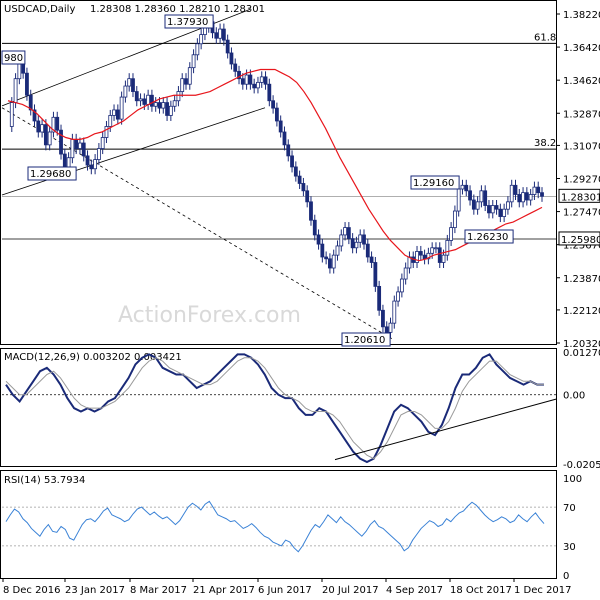 The image size is (600, 600). I want to click on rsi-title: RSI(14) 53.7934, so click(44, 480).